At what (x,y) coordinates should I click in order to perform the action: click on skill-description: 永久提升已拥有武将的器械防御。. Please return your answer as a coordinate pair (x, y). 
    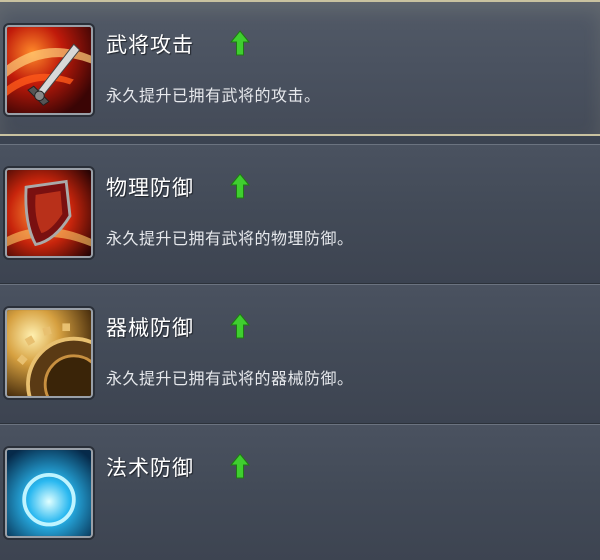
    Looking at the image, I should click on (230, 378).